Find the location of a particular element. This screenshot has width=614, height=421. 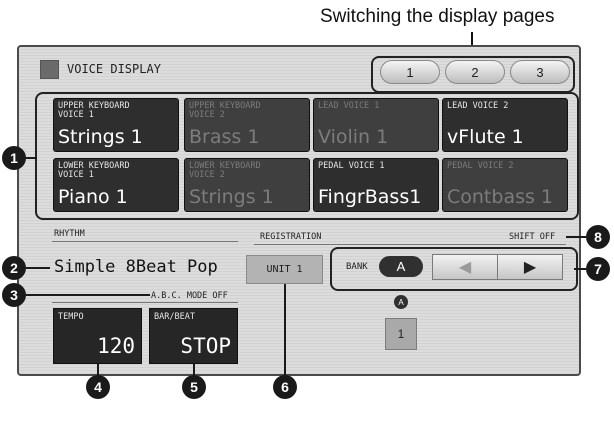

voice-name: FingrBass1 is located at coordinates (370, 197).